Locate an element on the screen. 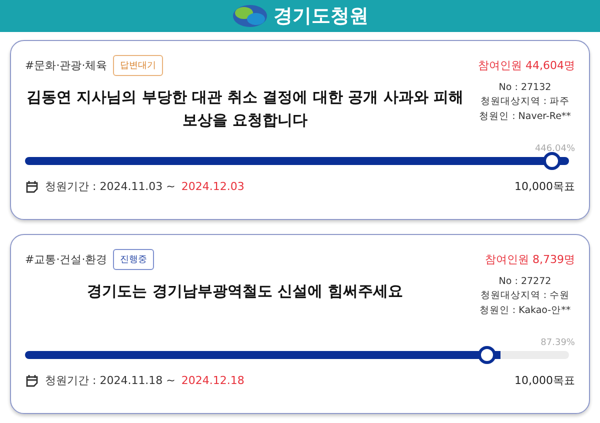 This screenshot has width=600, height=423. petition-title: 경기도는 경기남부광역철도 신설에 힘써주세요 is located at coordinates (250, 289).